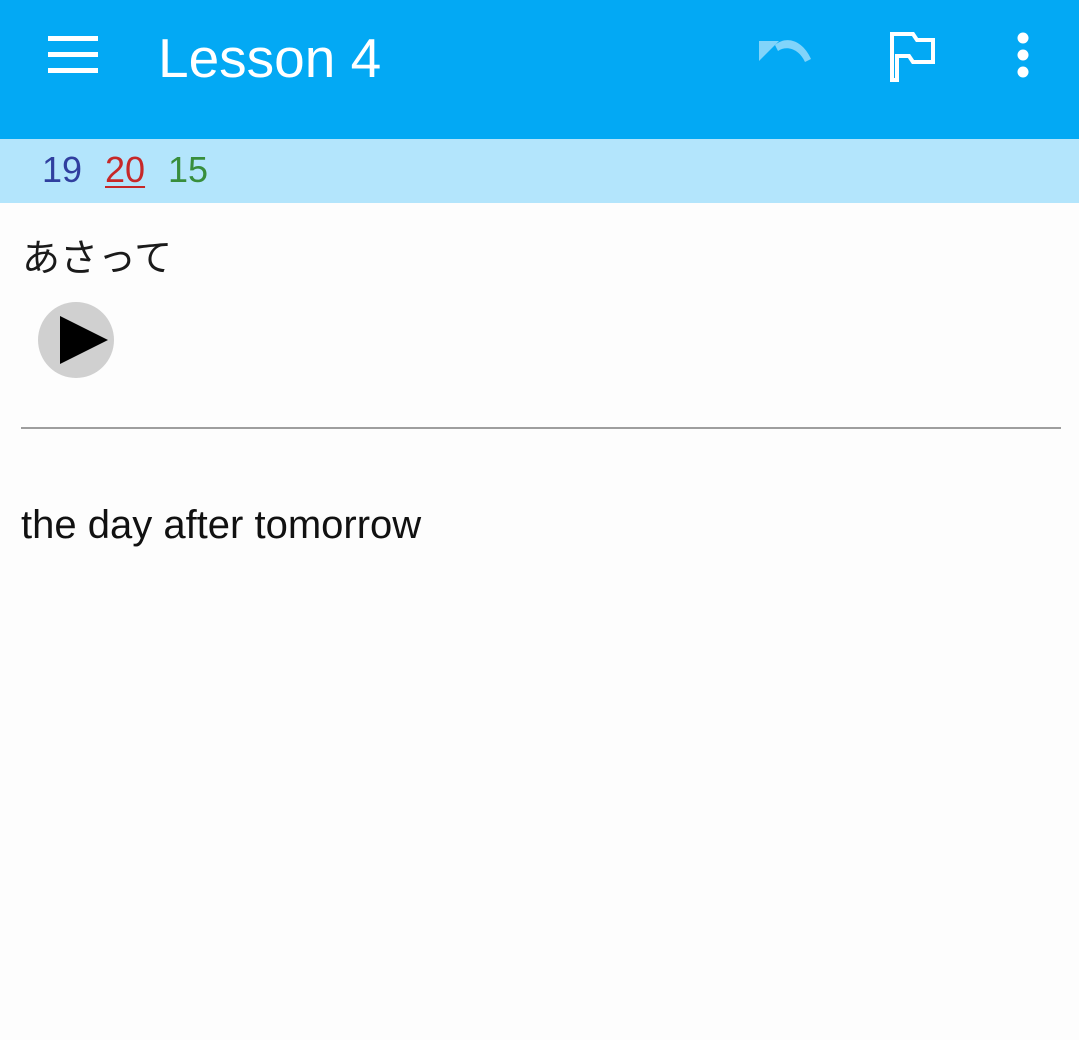  I want to click on review-count: 15, so click(188, 169).